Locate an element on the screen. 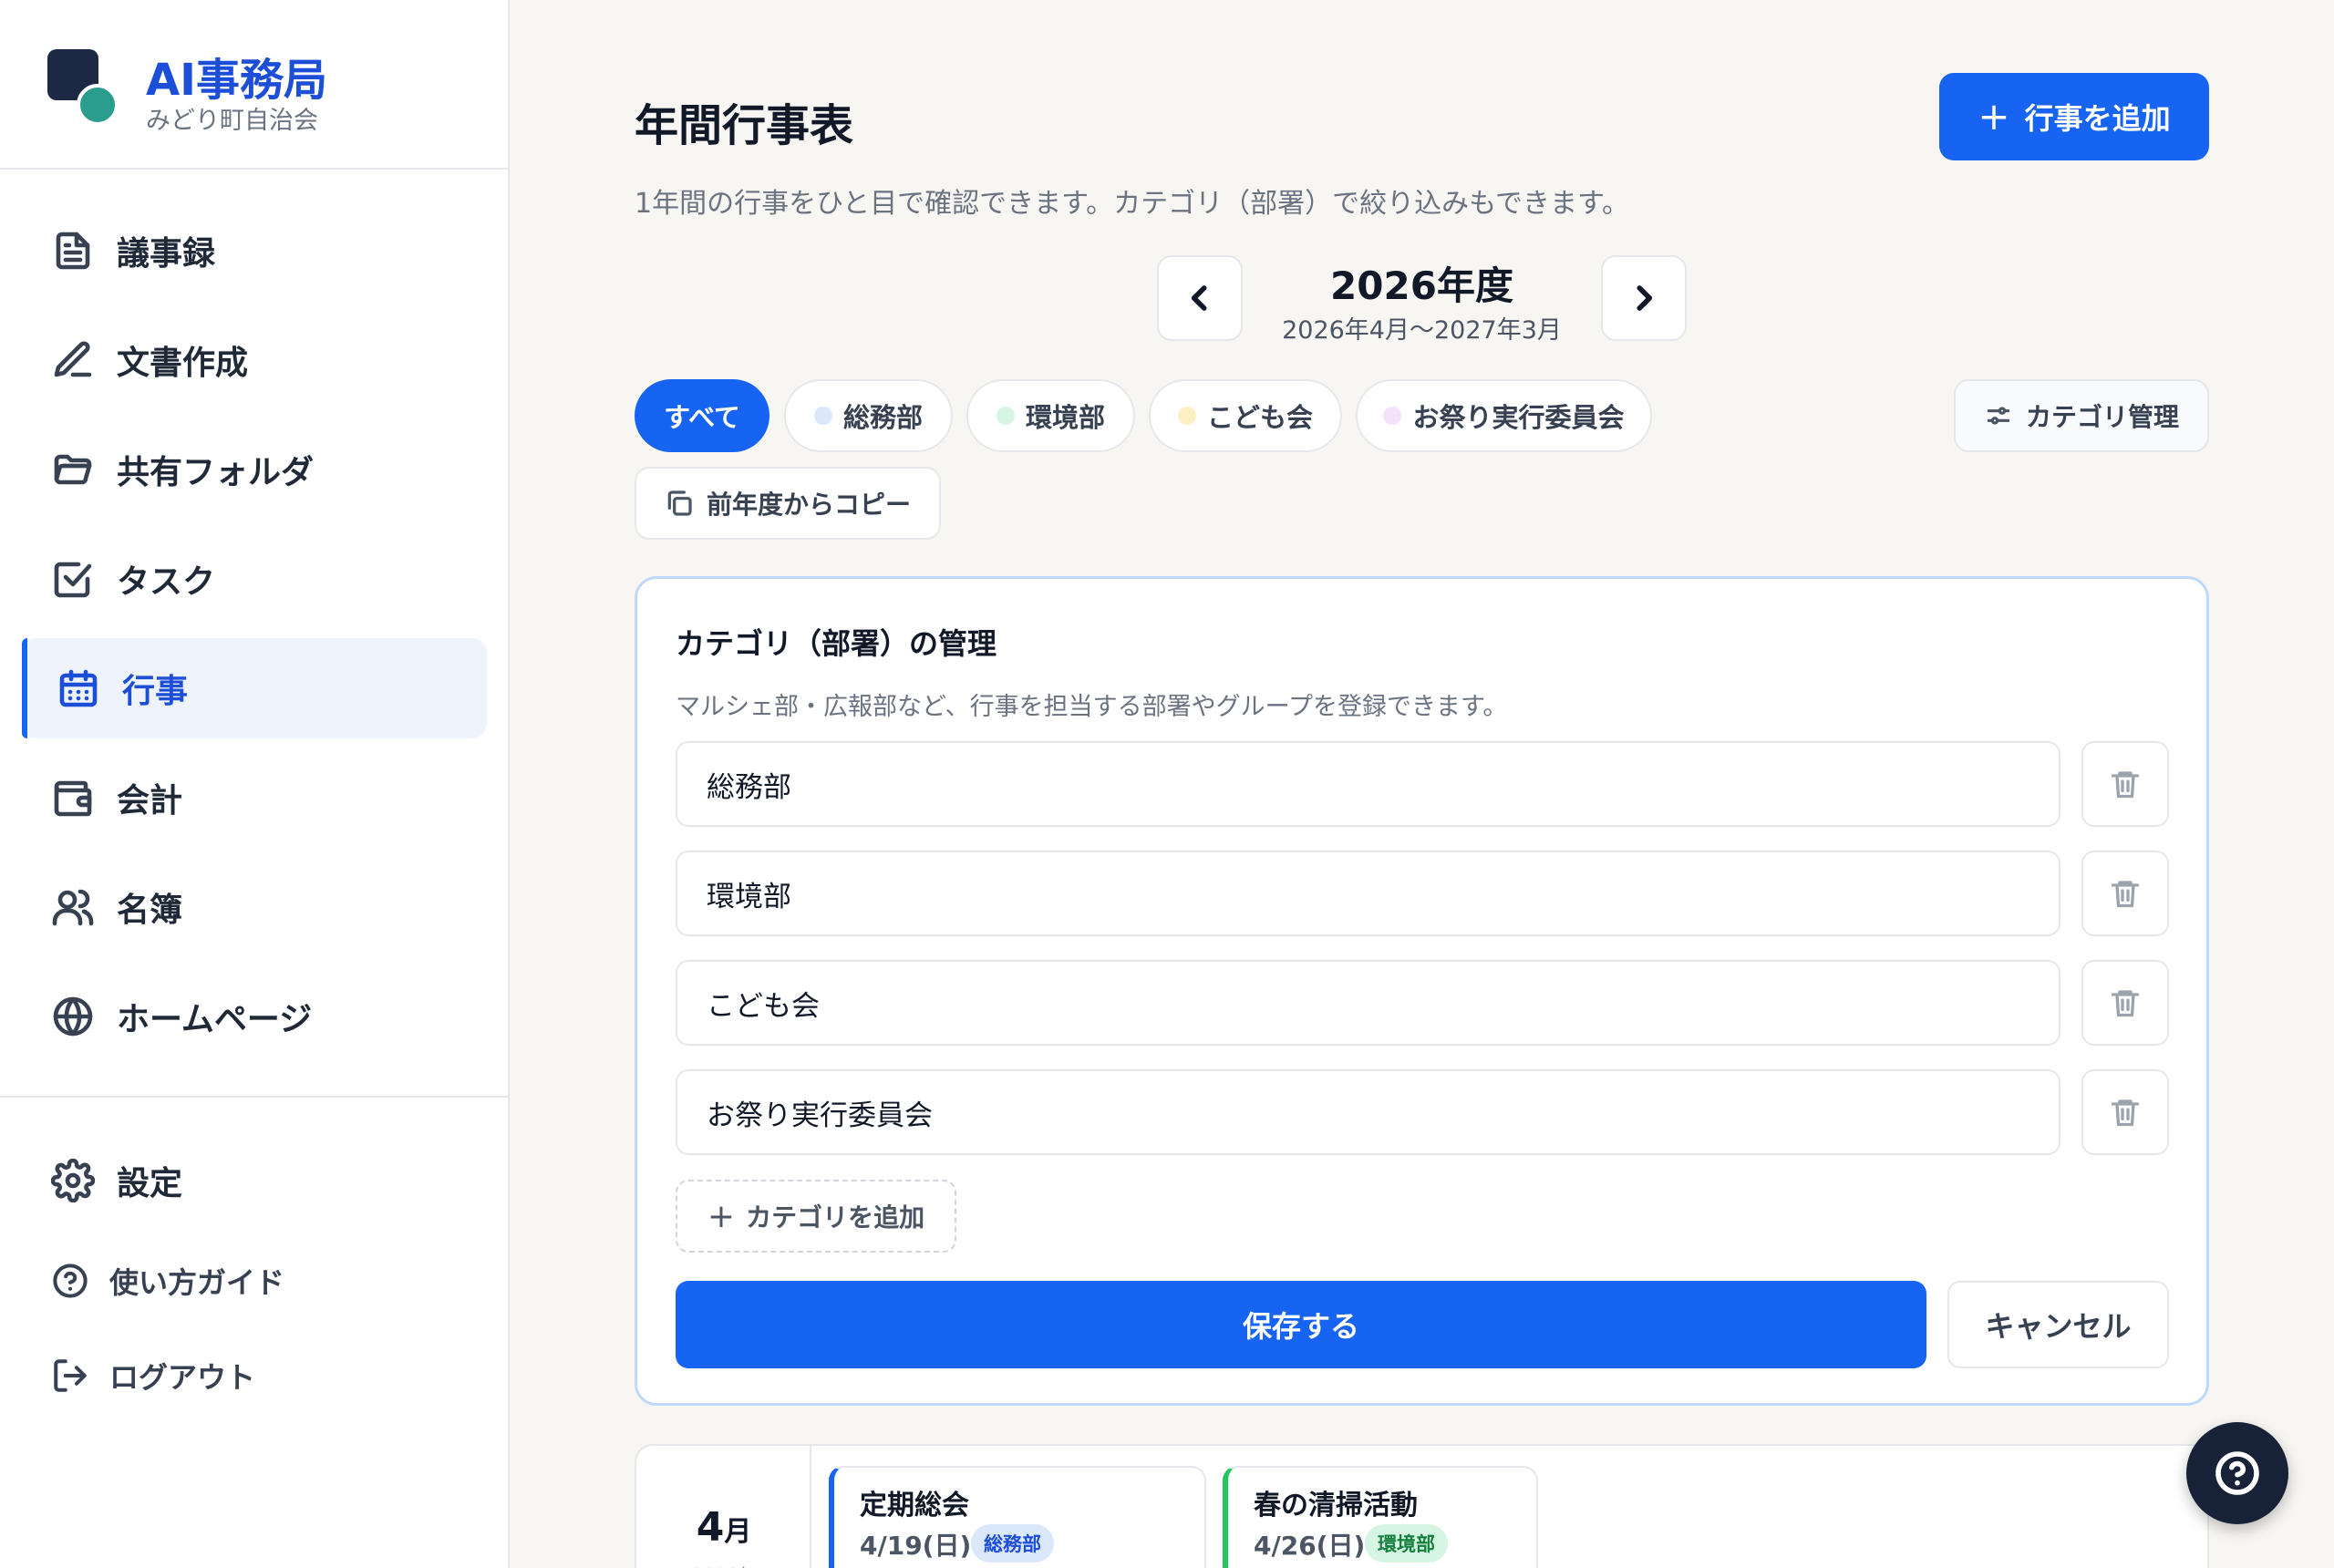 Image resolution: width=2334 pixels, height=1568 pixels. sidebar-item-label: 設定 is located at coordinates (150, 1183).